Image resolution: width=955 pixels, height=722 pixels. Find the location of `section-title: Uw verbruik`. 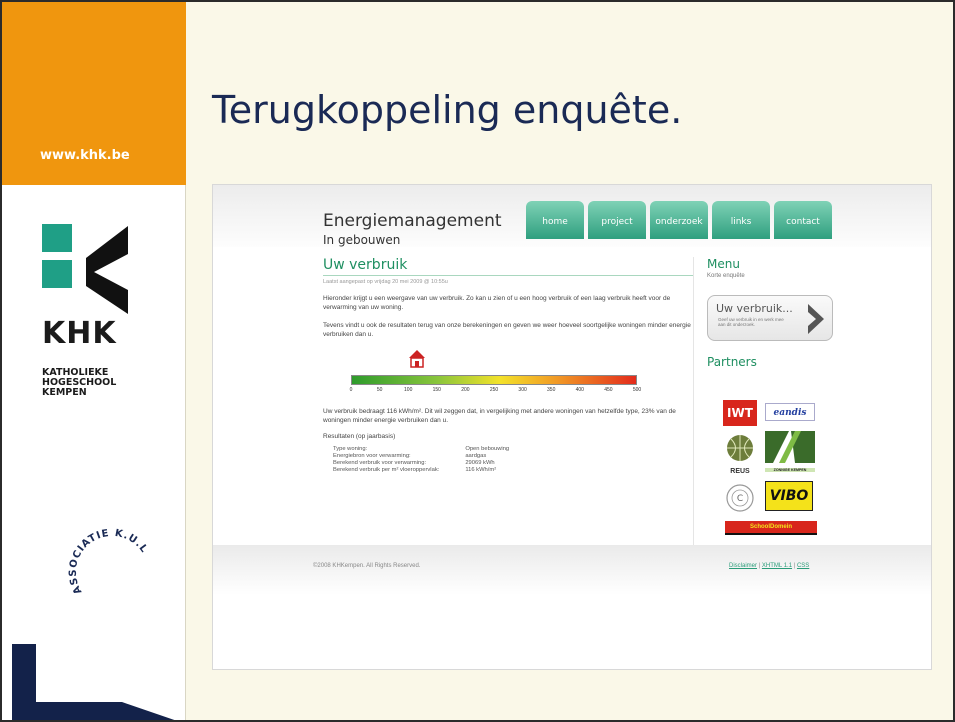

section-title: Uw verbruik is located at coordinates (508, 266).